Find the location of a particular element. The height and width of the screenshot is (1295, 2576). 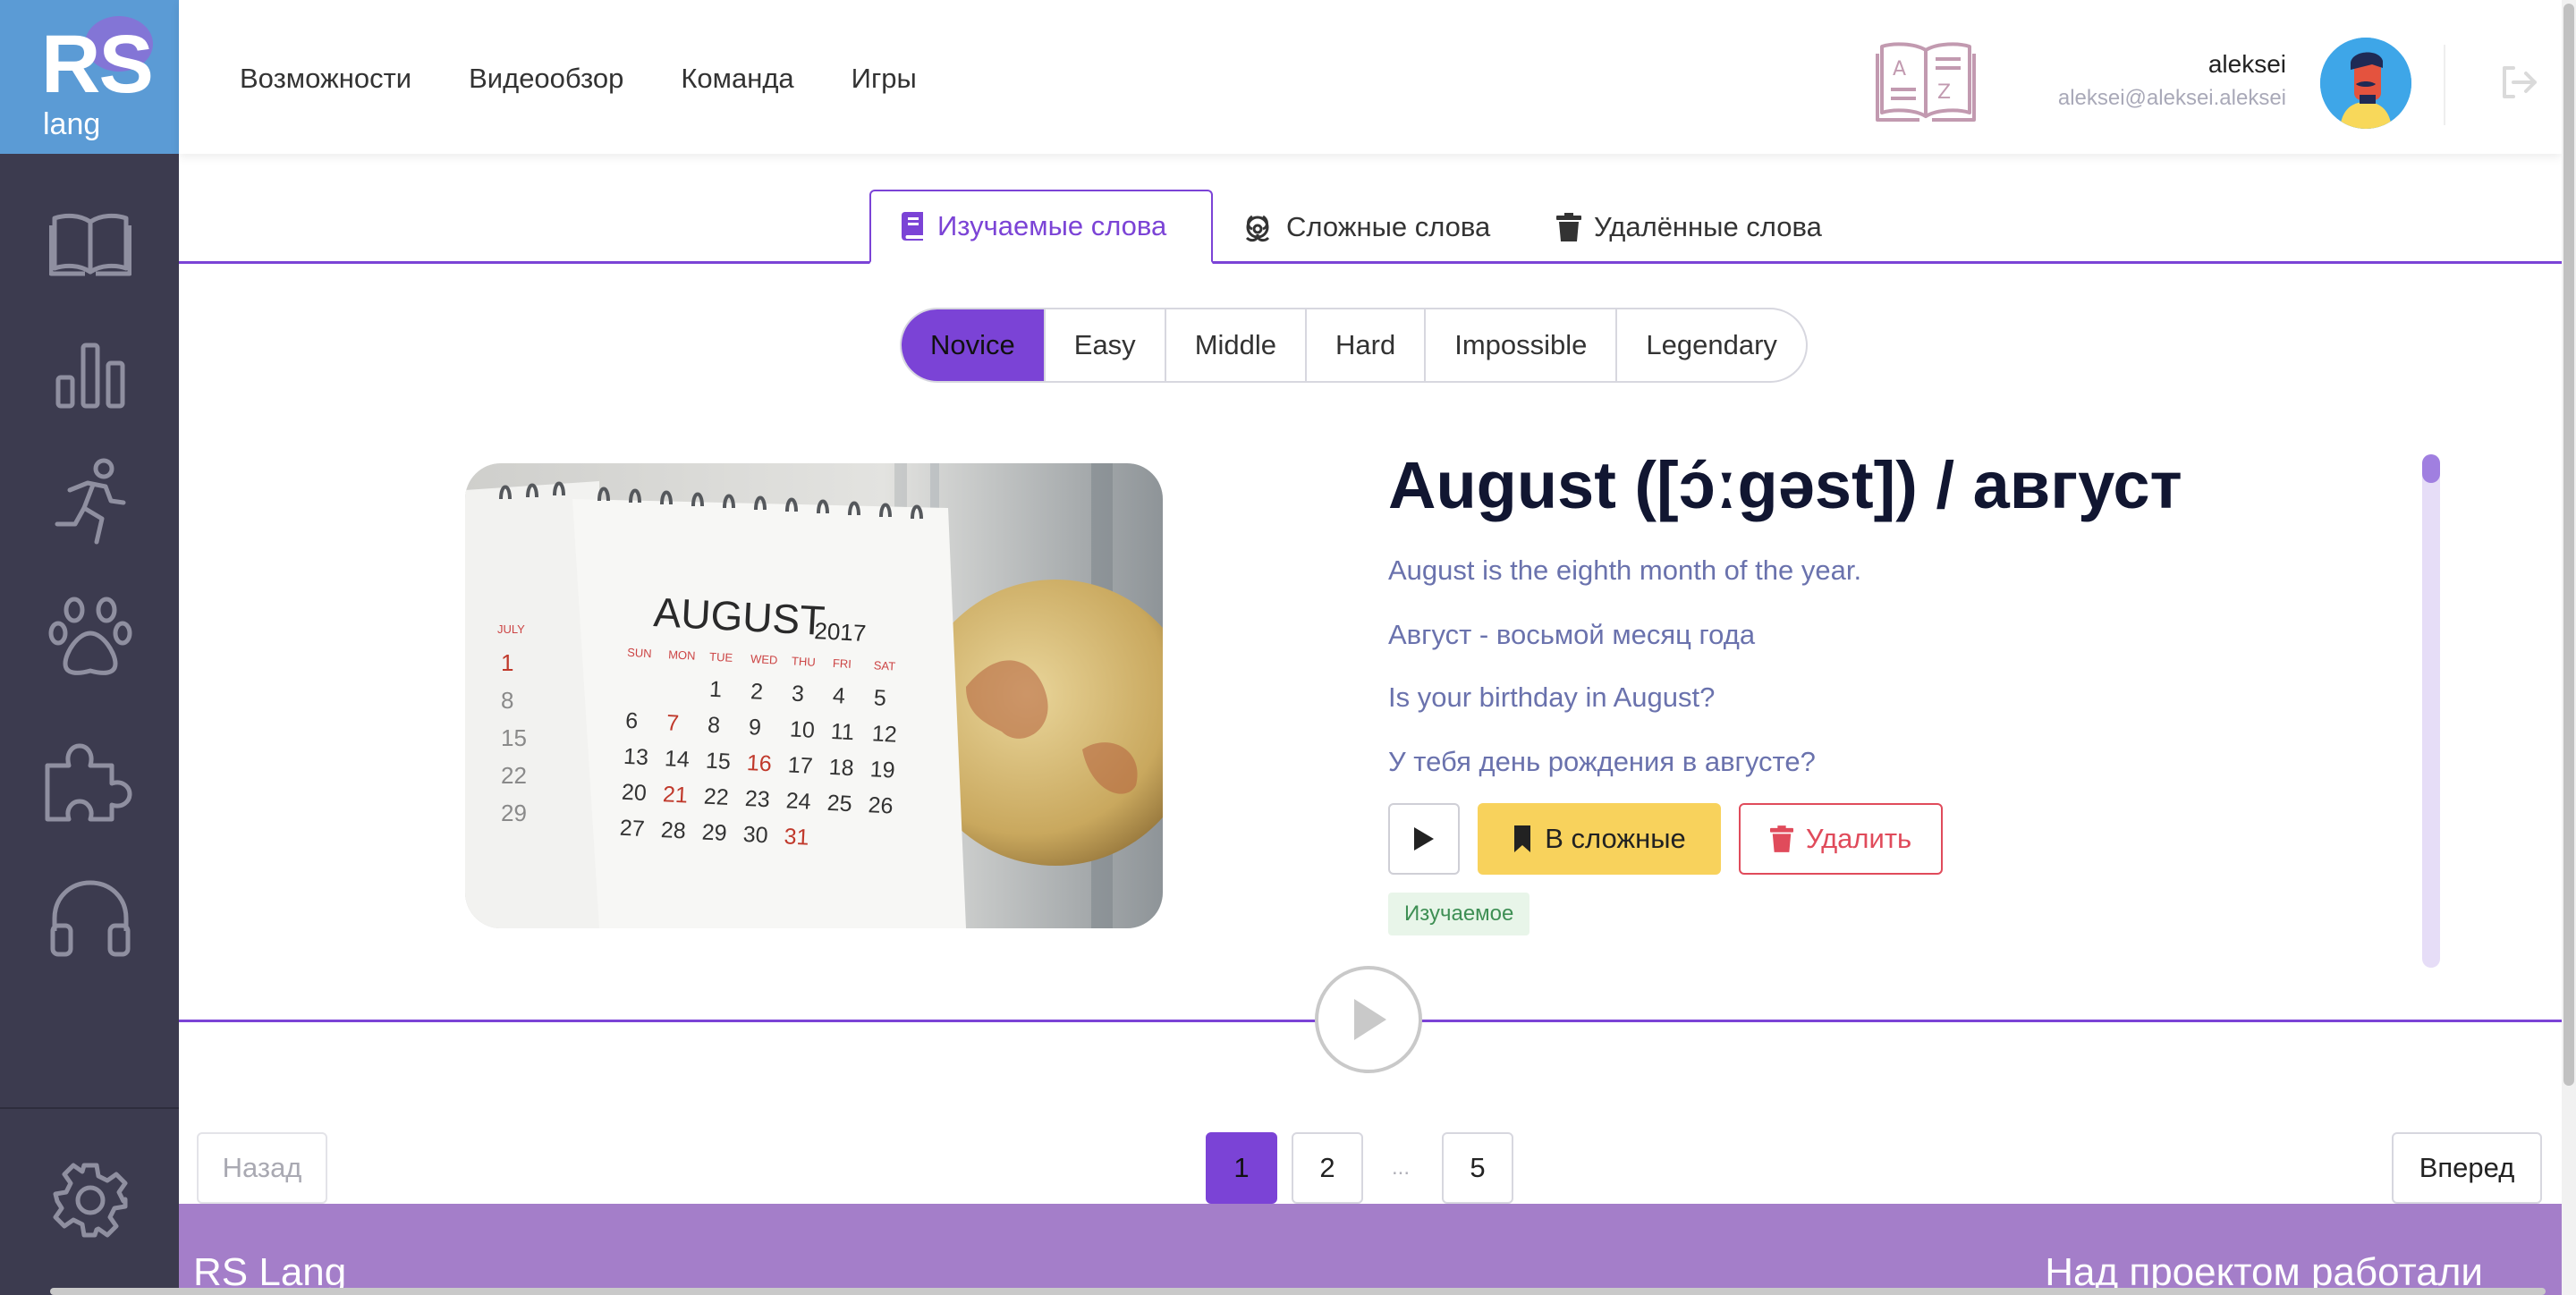

pagination-page-1: 1 is located at coordinates (1241, 1168).